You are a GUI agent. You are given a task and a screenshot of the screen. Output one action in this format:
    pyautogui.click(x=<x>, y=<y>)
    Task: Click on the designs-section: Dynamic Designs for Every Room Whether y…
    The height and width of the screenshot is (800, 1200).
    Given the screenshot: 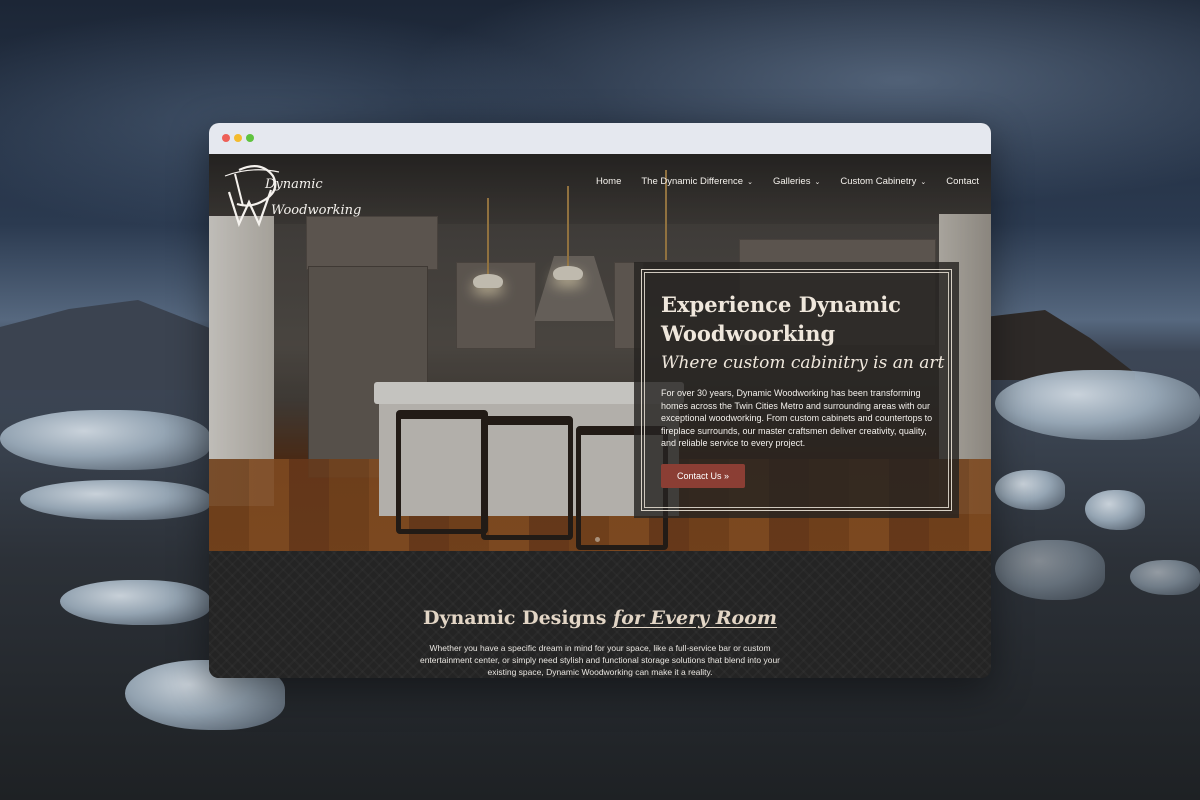 What is the action you would take?
    pyautogui.click(x=600, y=614)
    